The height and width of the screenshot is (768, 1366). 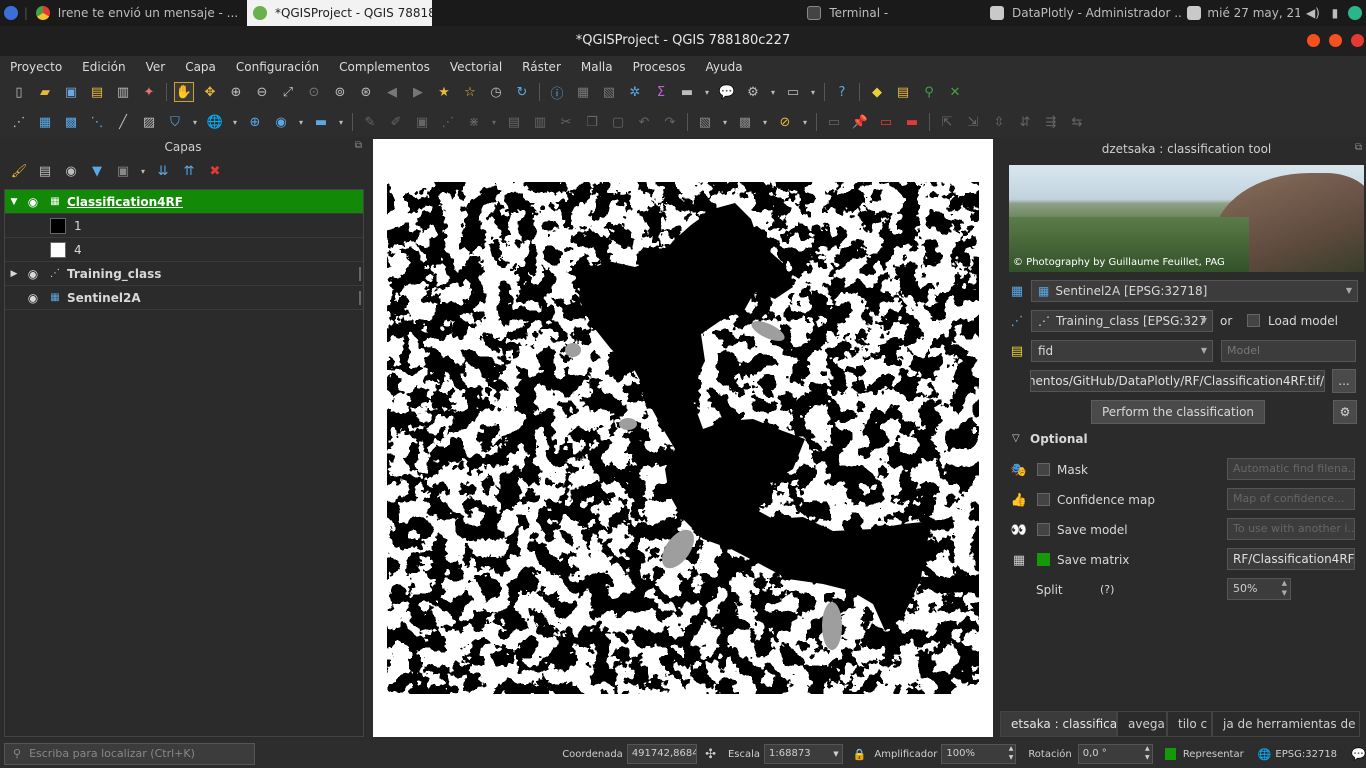 I want to click on paste-features-icon: ▢, so click(x=618, y=122).